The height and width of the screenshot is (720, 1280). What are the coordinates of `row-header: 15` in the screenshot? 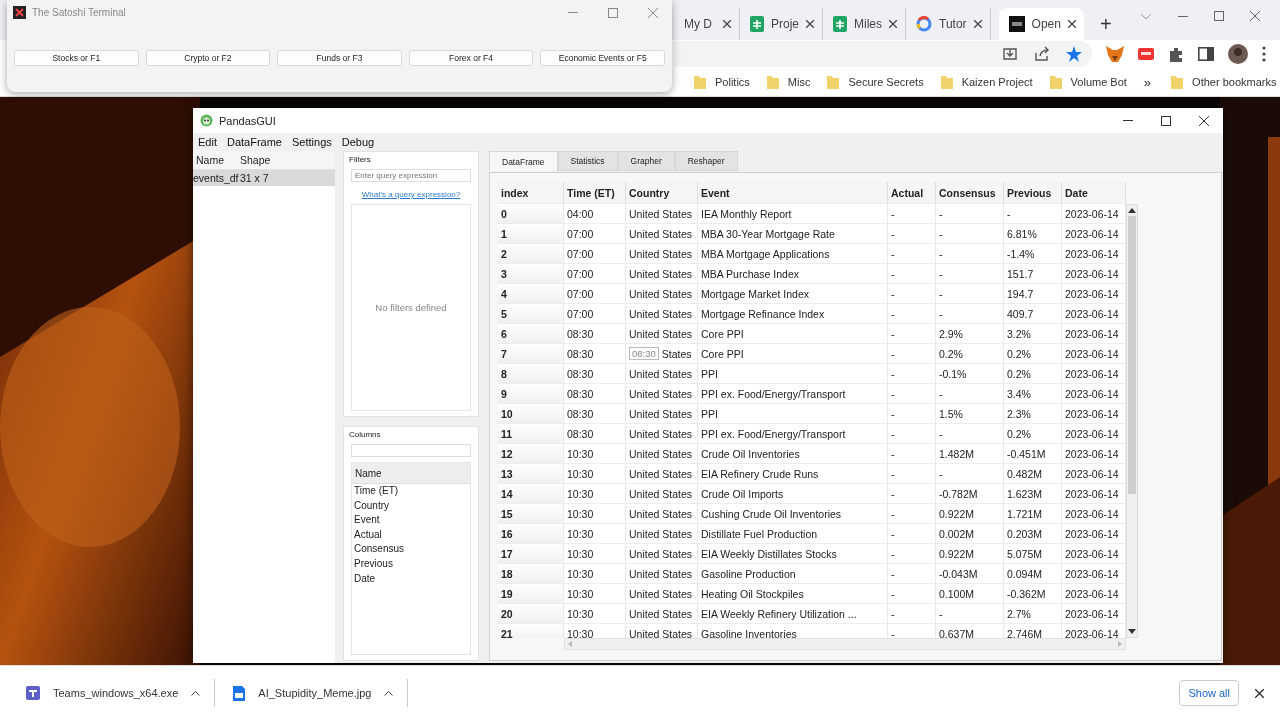 It's located at (531, 514).